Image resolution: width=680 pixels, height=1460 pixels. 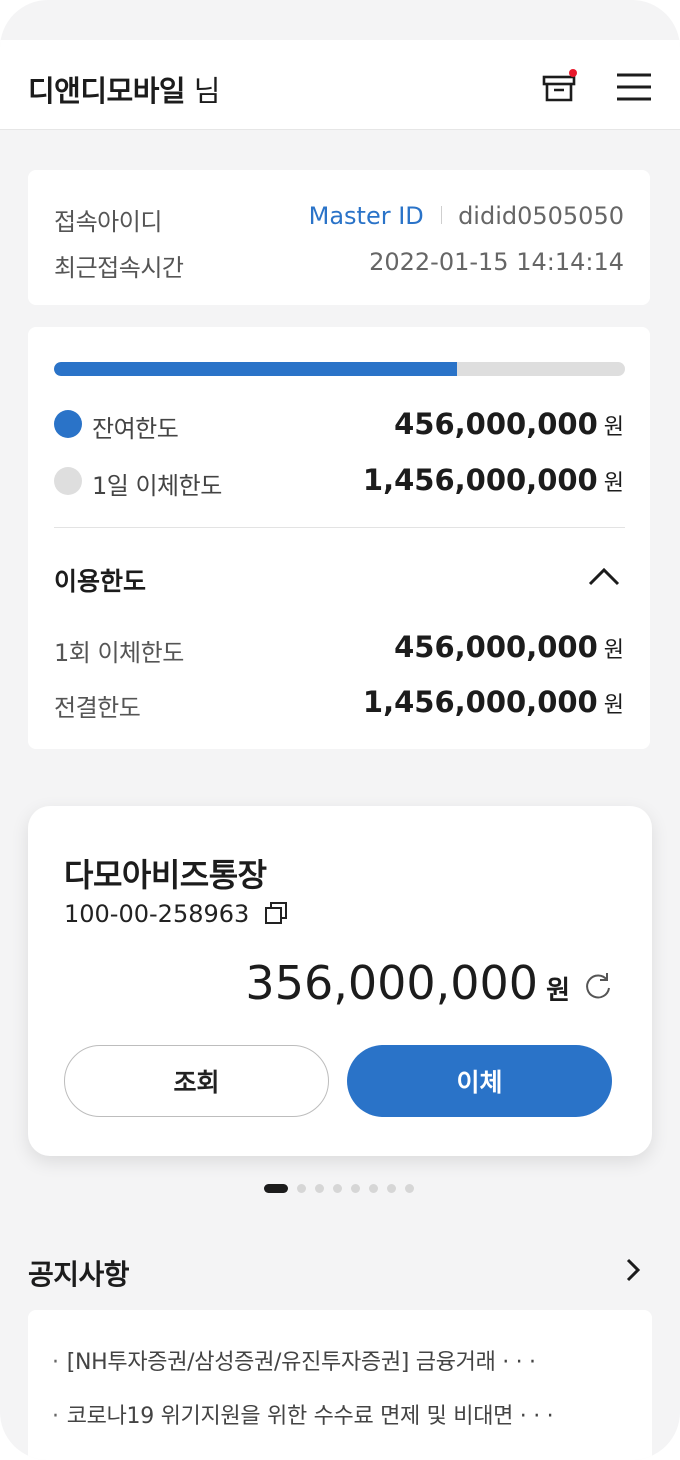 I want to click on usage-limit-title: 이용한도, so click(x=100, y=581).